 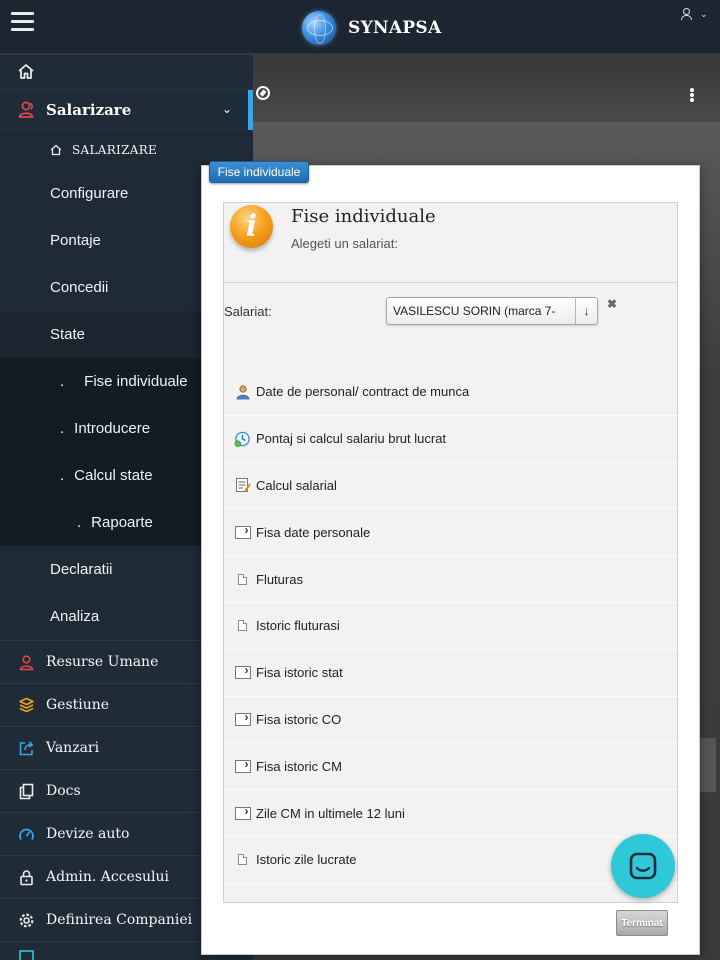 What do you see at coordinates (112, 428) in the screenshot?
I see `sidebar-item-label: Introducere` at bounding box center [112, 428].